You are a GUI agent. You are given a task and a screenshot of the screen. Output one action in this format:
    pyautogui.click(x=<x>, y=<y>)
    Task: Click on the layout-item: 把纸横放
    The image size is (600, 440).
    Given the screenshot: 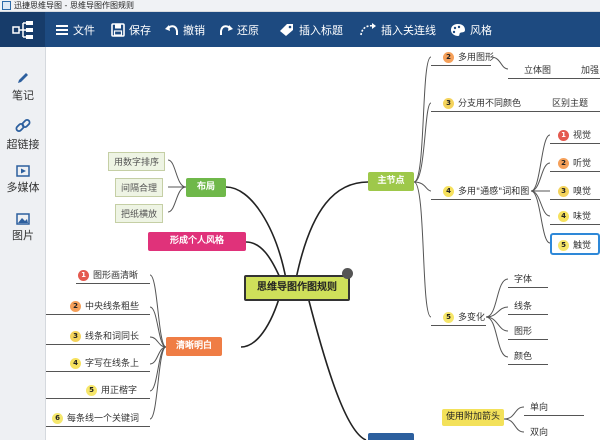 What is the action you would take?
    pyautogui.click(x=139, y=213)
    